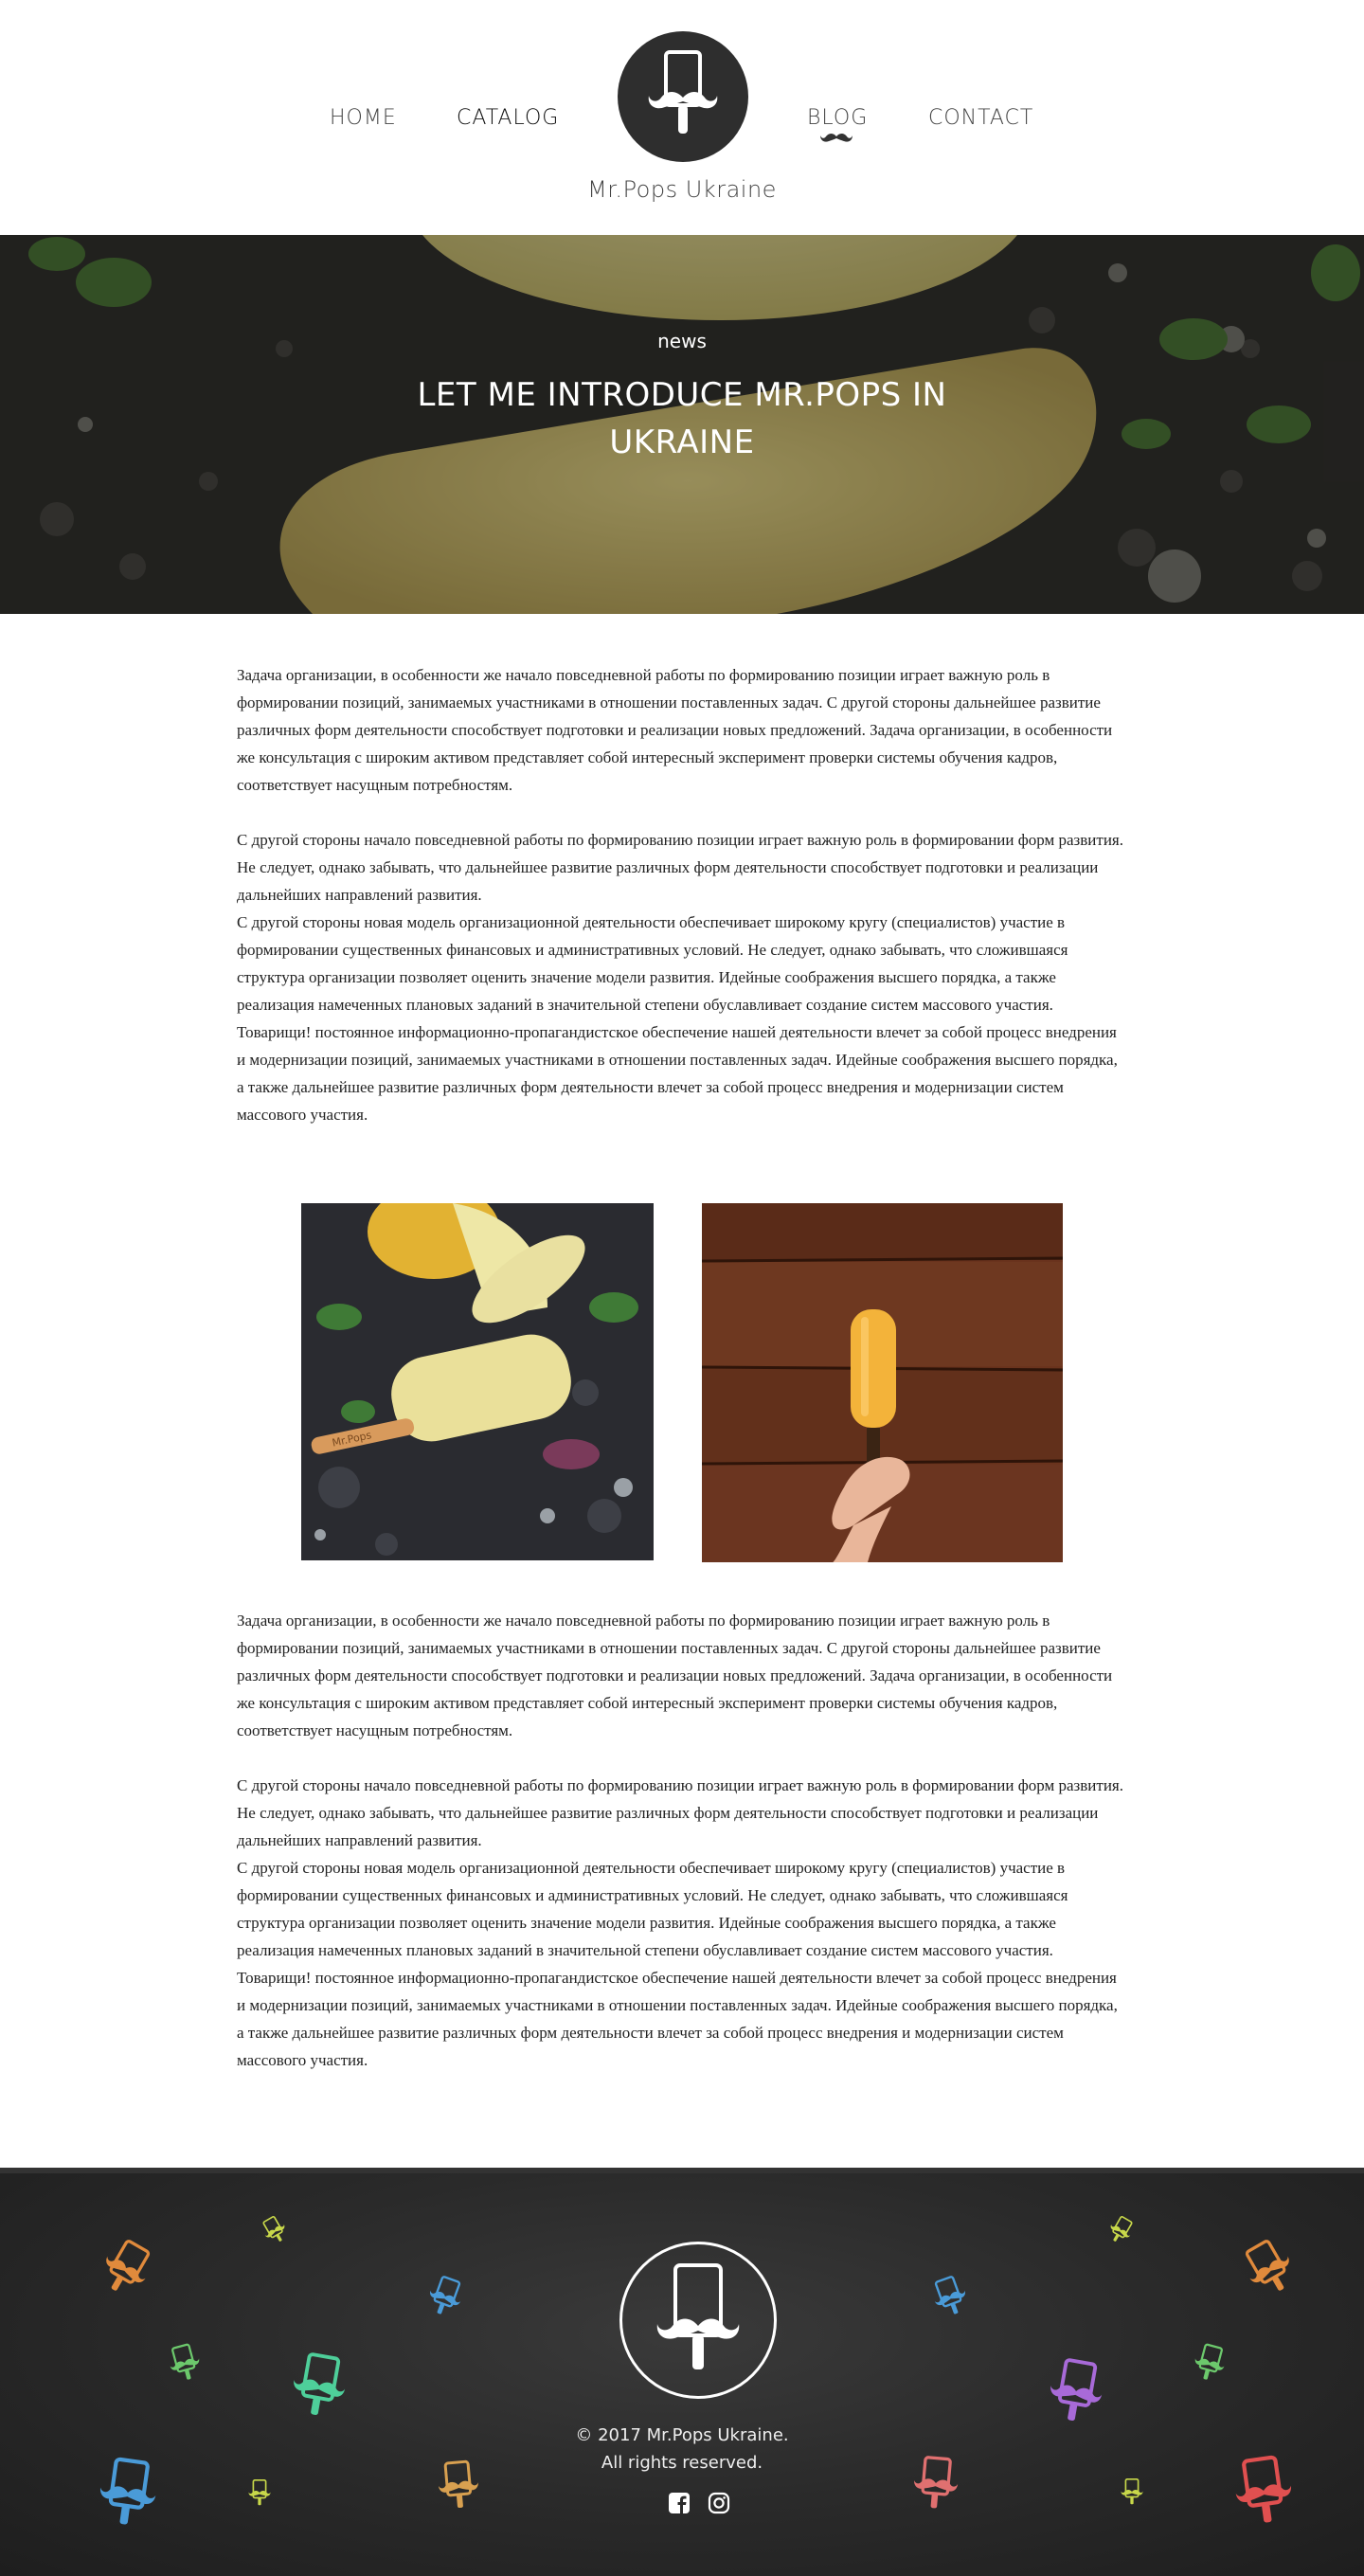 The image size is (1364, 2576). Describe the element at coordinates (682, 341) in the screenshot. I see `post-category: news` at that location.